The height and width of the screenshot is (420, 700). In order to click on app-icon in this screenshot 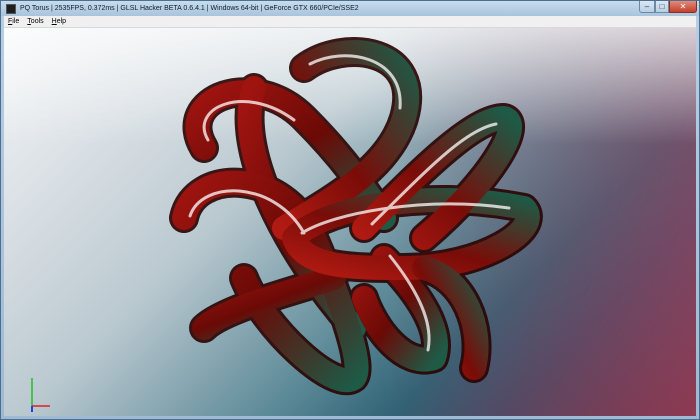, I will do `click(11, 8)`.